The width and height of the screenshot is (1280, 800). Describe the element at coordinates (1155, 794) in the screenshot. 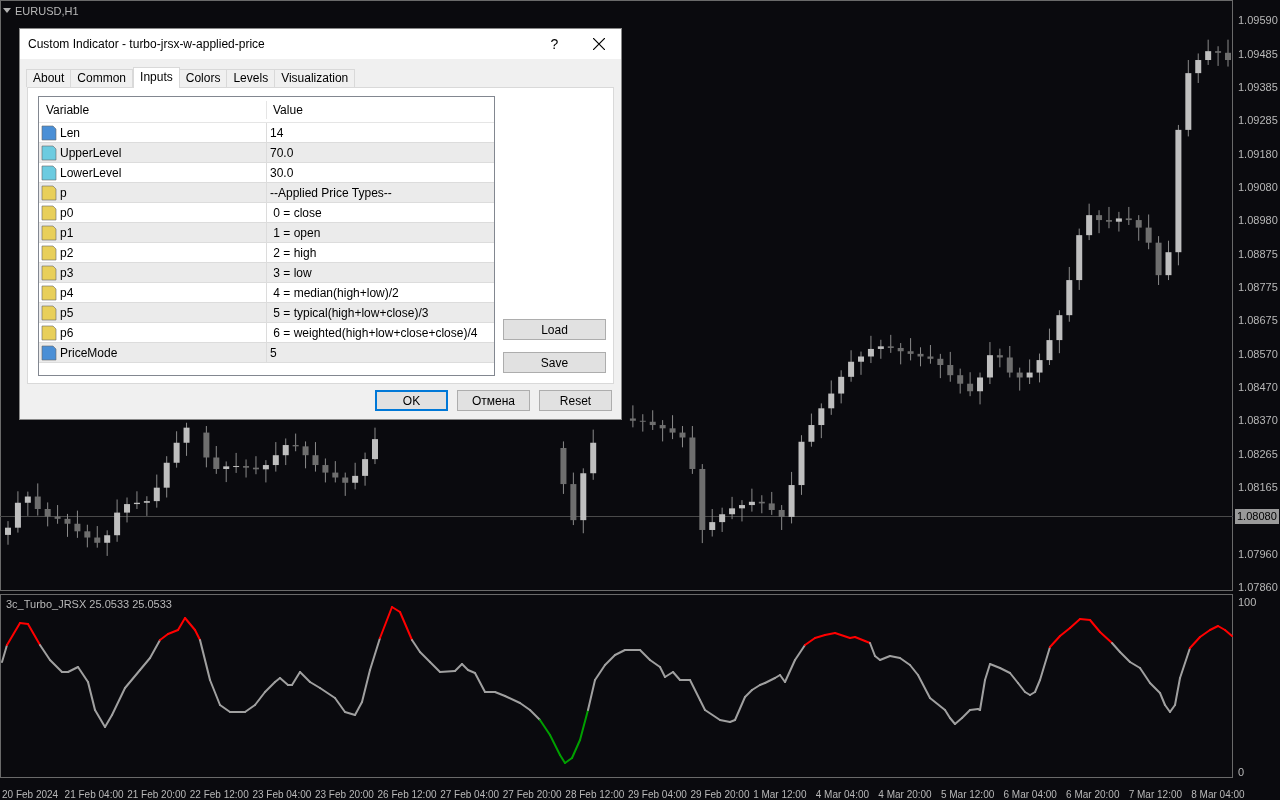

I see `time-label: 7 Mar 12:00` at that location.